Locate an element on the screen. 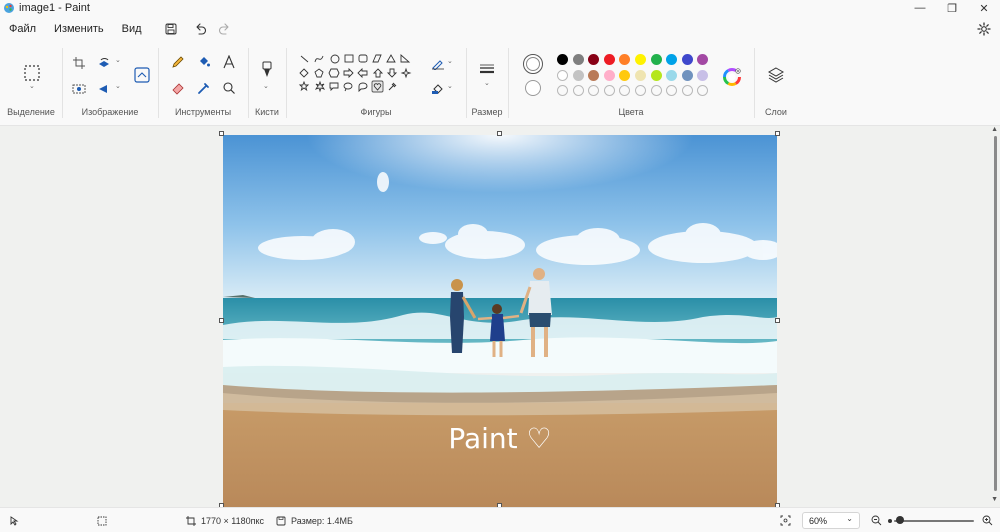 The image size is (1000, 532). selection-size is located at coordinates (102, 520).